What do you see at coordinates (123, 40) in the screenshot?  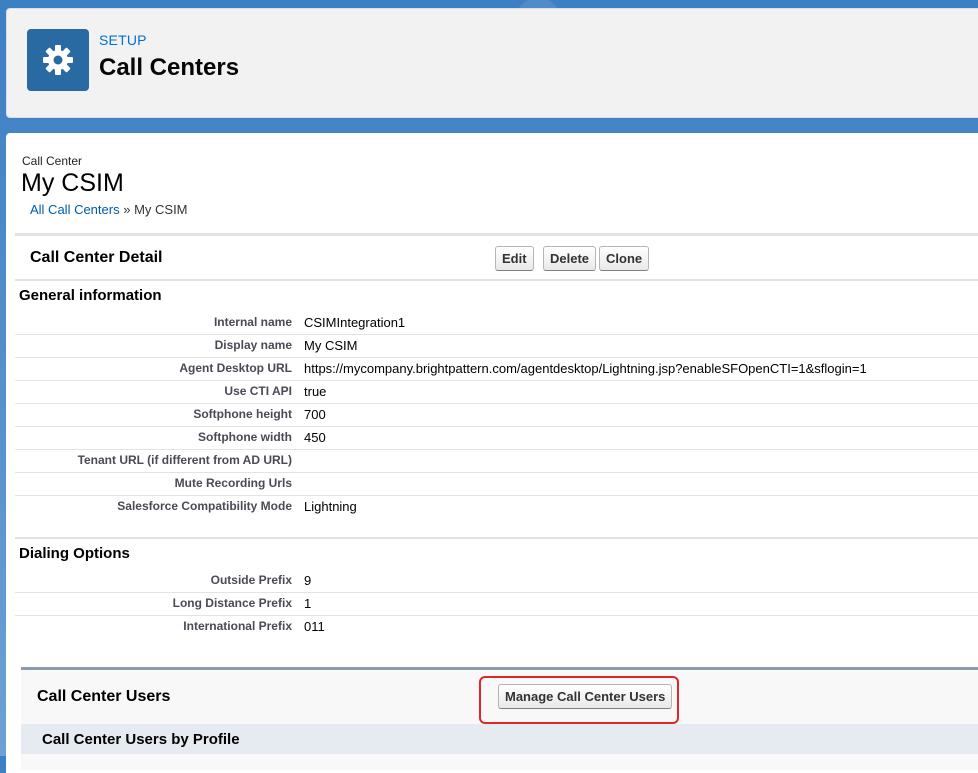 I see `setup-eyebrow: SETUP` at bounding box center [123, 40].